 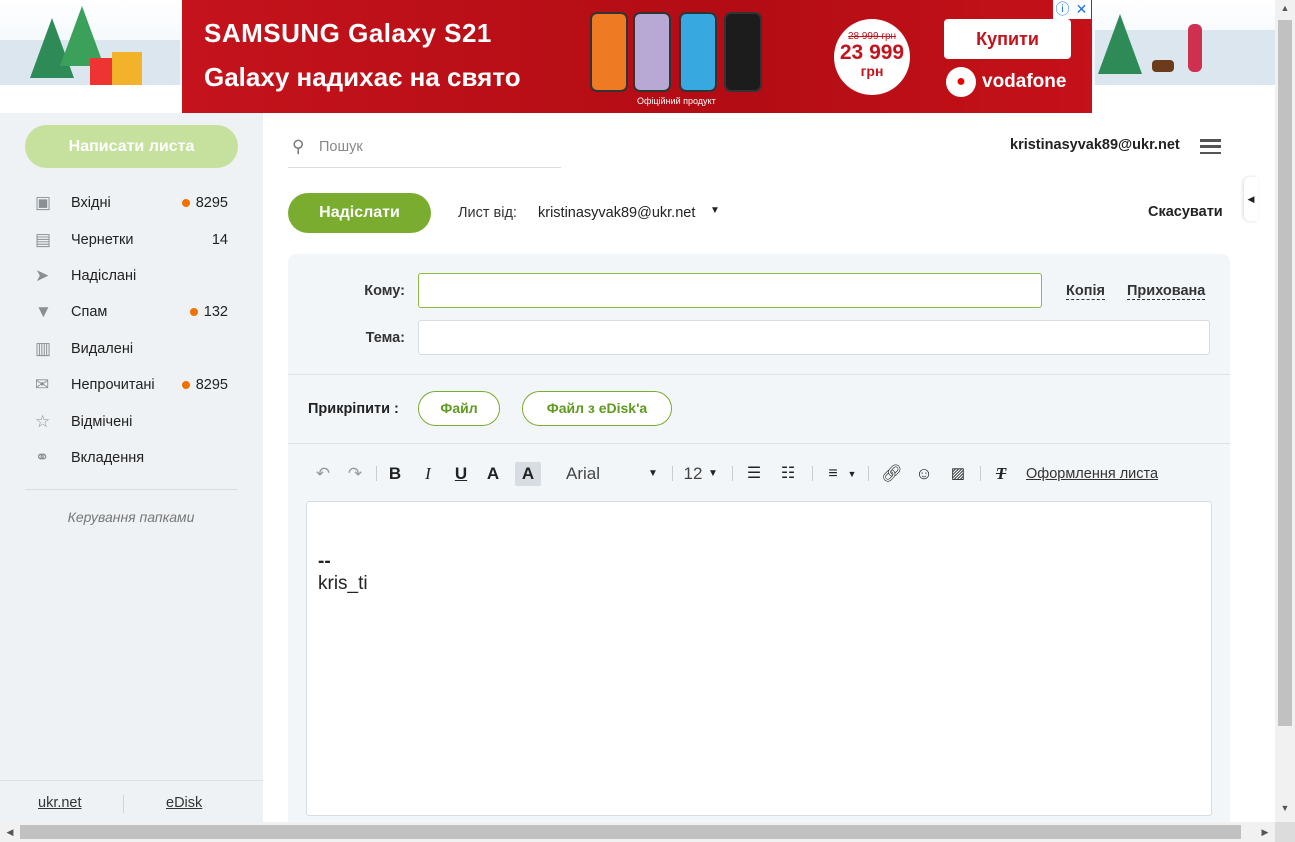 What do you see at coordinates (1024, 81) in the screenshot?
I see `brand-name: vodafone` at bounding box center [1024, 81].